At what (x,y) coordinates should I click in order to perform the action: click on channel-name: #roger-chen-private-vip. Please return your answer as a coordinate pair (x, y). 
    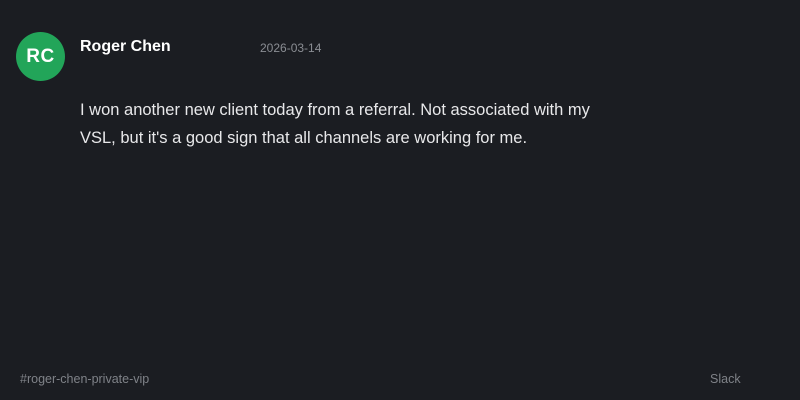
    Looking at the image, I should click on (84, 379).